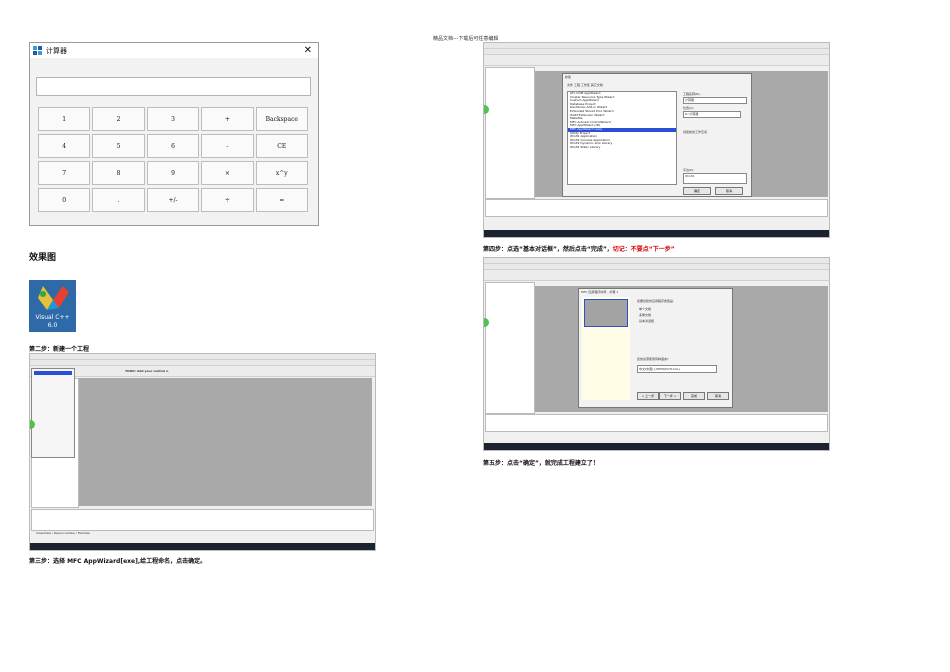 This screenshot has width=950, height=672. I want to click on editor-area, so click(225, 442).